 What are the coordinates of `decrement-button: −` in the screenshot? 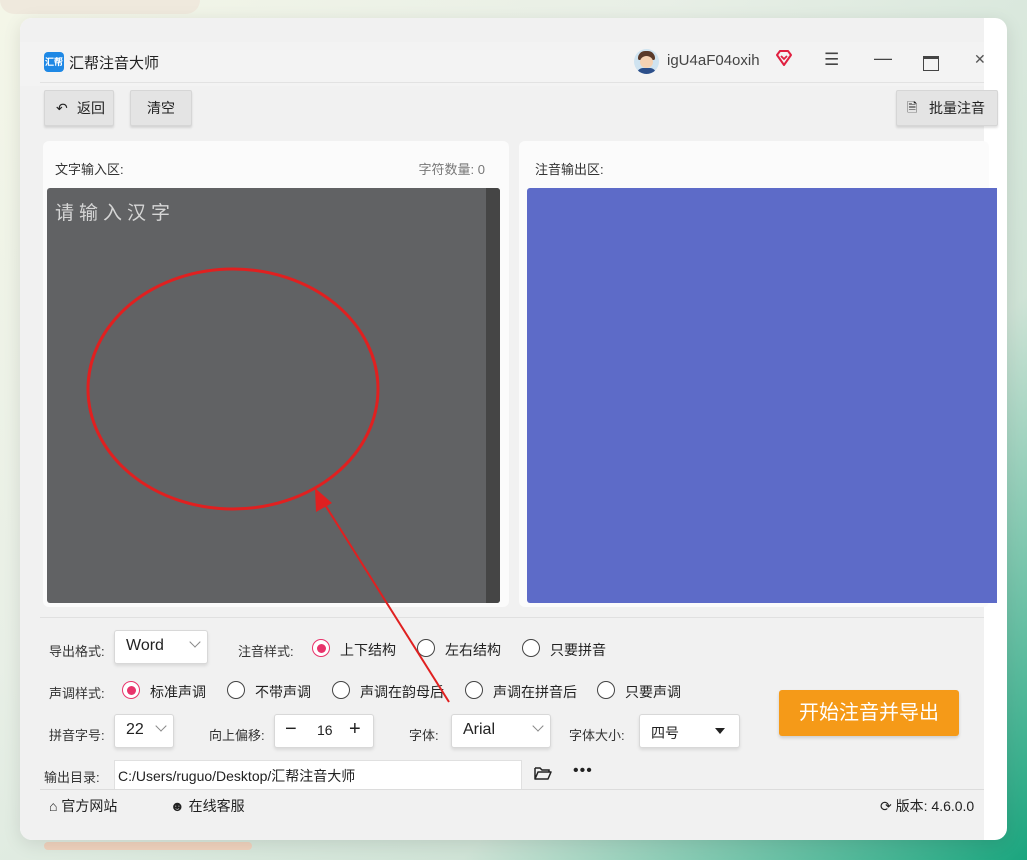 It's located at (291, 729).